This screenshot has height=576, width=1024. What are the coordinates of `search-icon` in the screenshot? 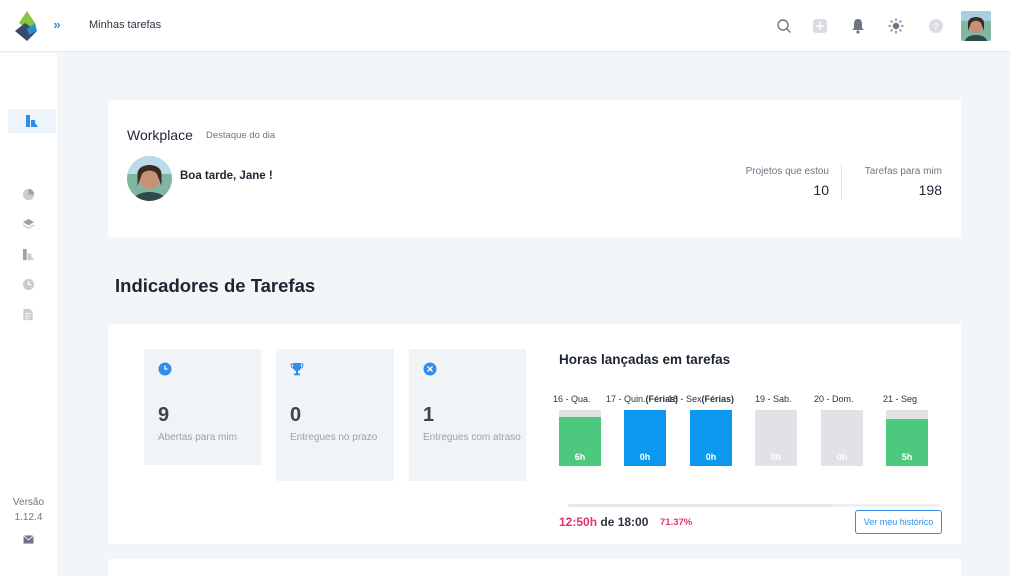 It's located at (784, 26).